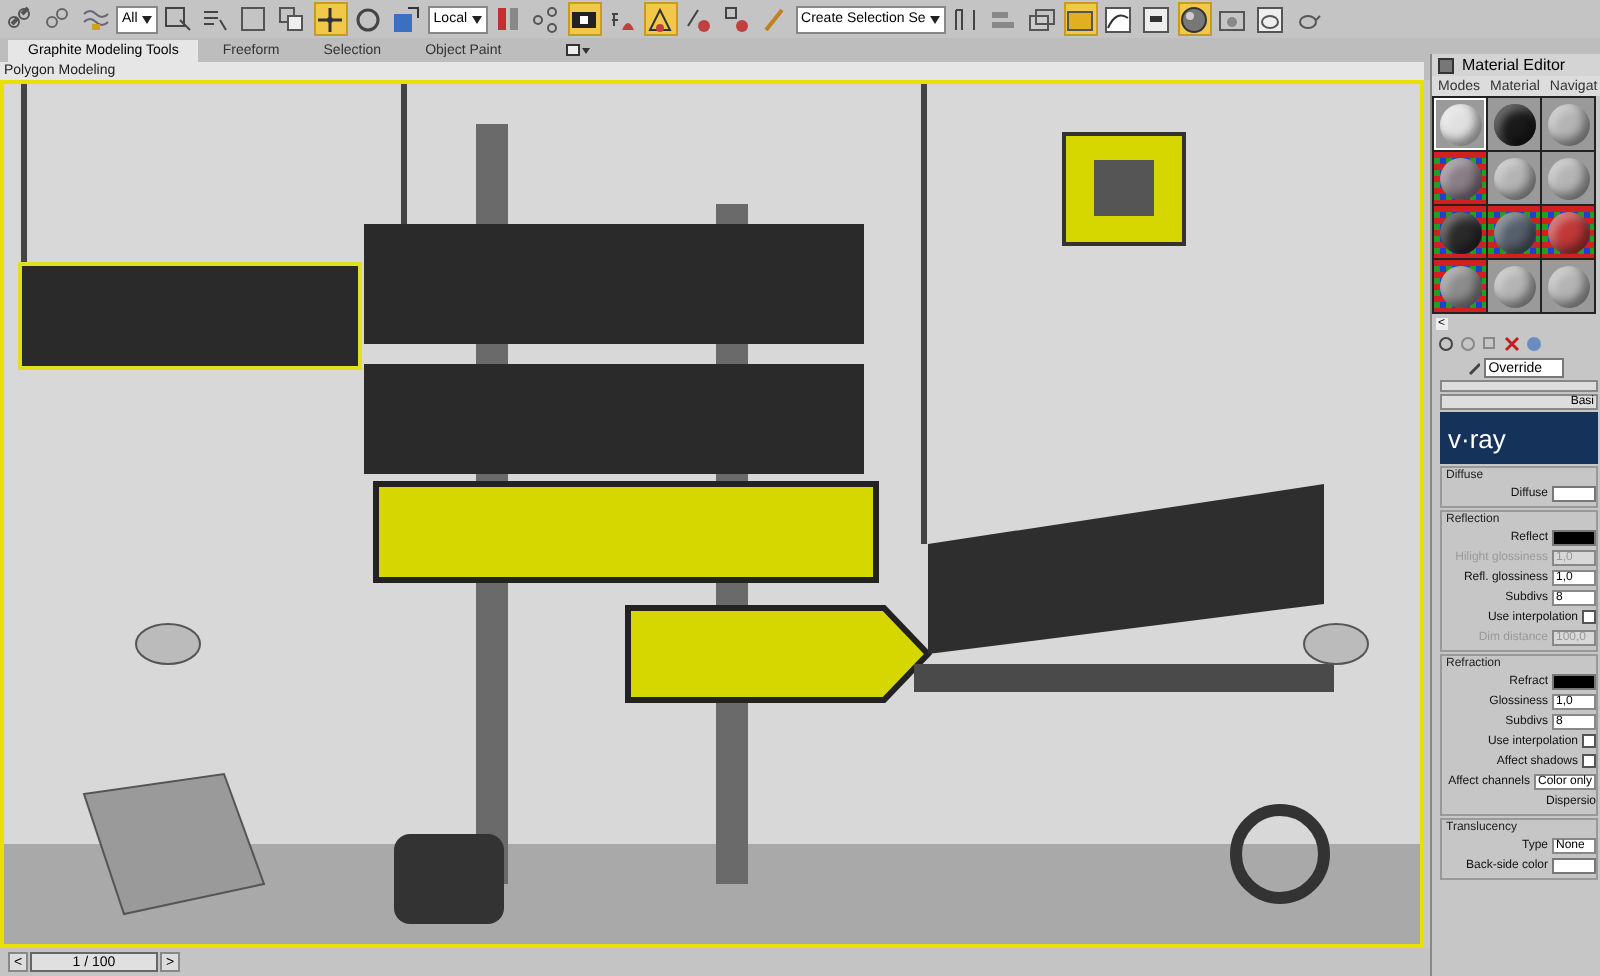 The image size is (1600, 976). I want to click on overlapping-squares-icon, so click(292, 19).